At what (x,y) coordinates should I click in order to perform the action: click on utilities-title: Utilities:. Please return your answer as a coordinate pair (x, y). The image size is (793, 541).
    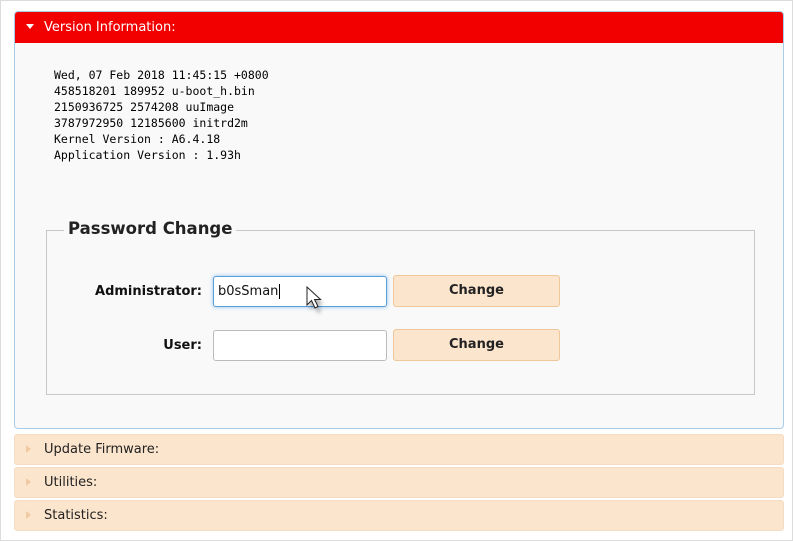
    Looking at the image, I should click on (71, 482).